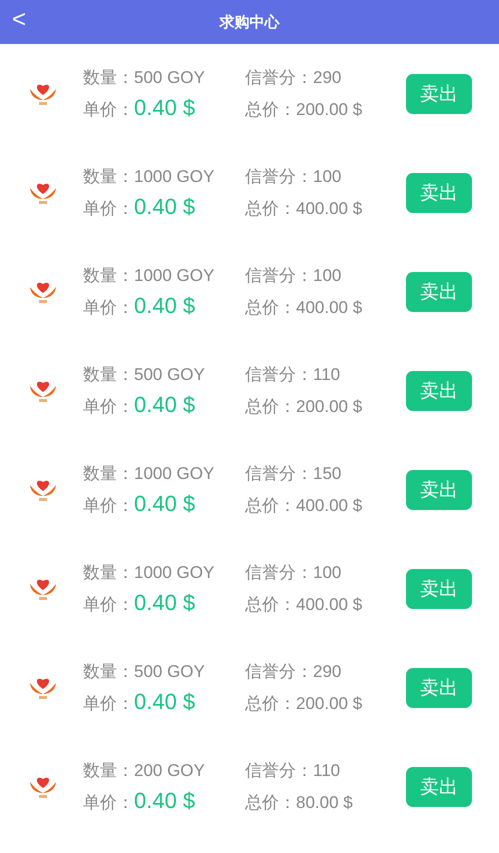 Image resolution: width=499 pixels, height=853 pixels. What do you see at coordinates (144, 771) in the screenshot?
I see `quantity-text: 数量：200 GOY` at bounding box center [144, 771].